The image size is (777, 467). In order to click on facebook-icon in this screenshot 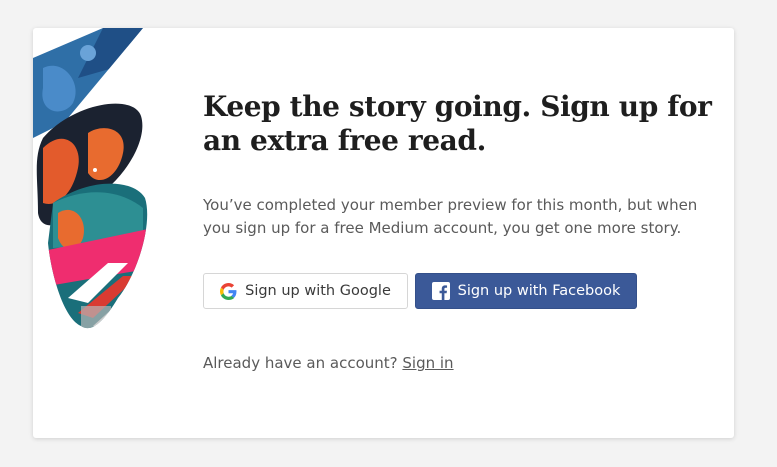, I will do `click(440, 291)`.